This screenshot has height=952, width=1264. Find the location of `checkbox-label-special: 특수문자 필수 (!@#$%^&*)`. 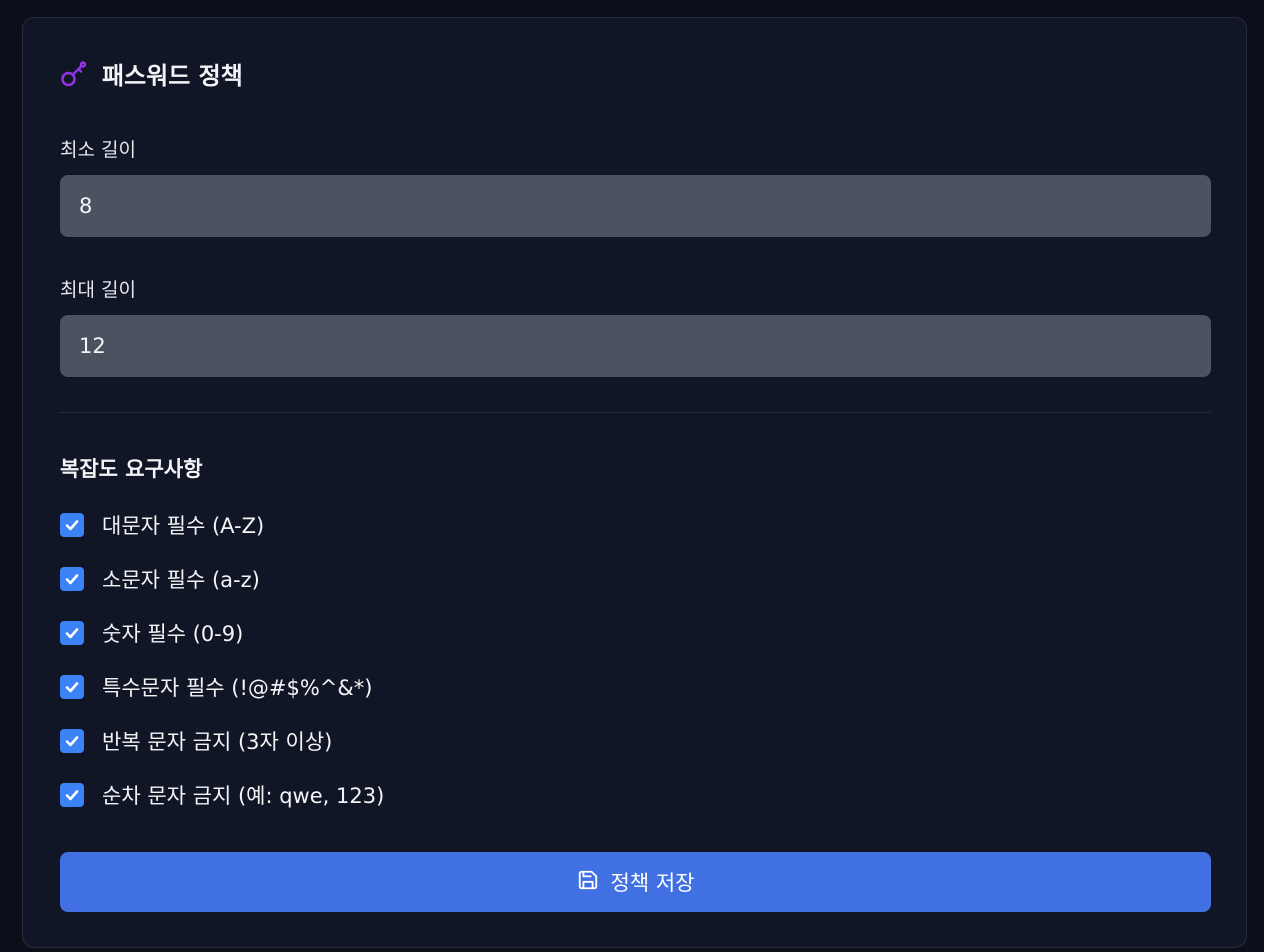

checkbox-label-special: 특수문자 필수 (!@#$%^&*) is located at coordinates (237, 688).